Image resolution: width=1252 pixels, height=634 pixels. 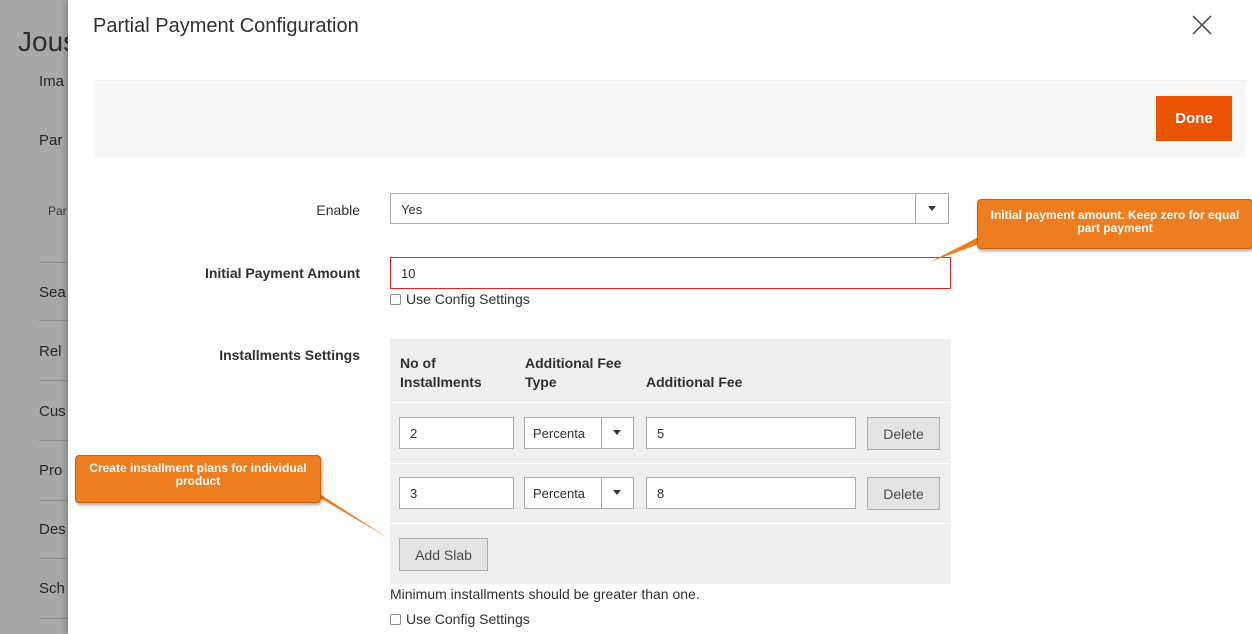 What do you see at coordinates (52, 588) in the screenshot?
I see `background-section-label: Sch` at bounding box center [52, 588].